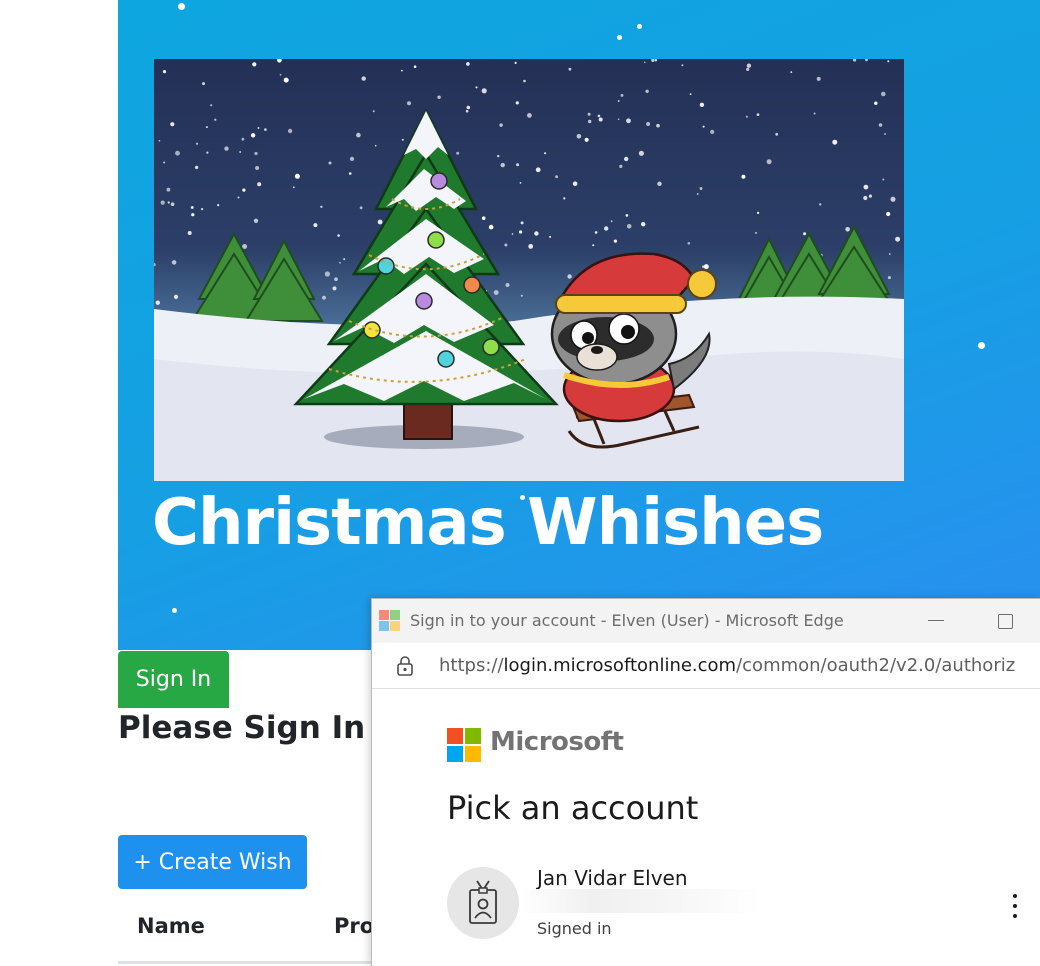 Image resolution: width=1040 pixels, height=966 pixels. Describe the element at coordinates (173, 679) in the screenshot. I see `sign-in-button: Sign In` at that location.